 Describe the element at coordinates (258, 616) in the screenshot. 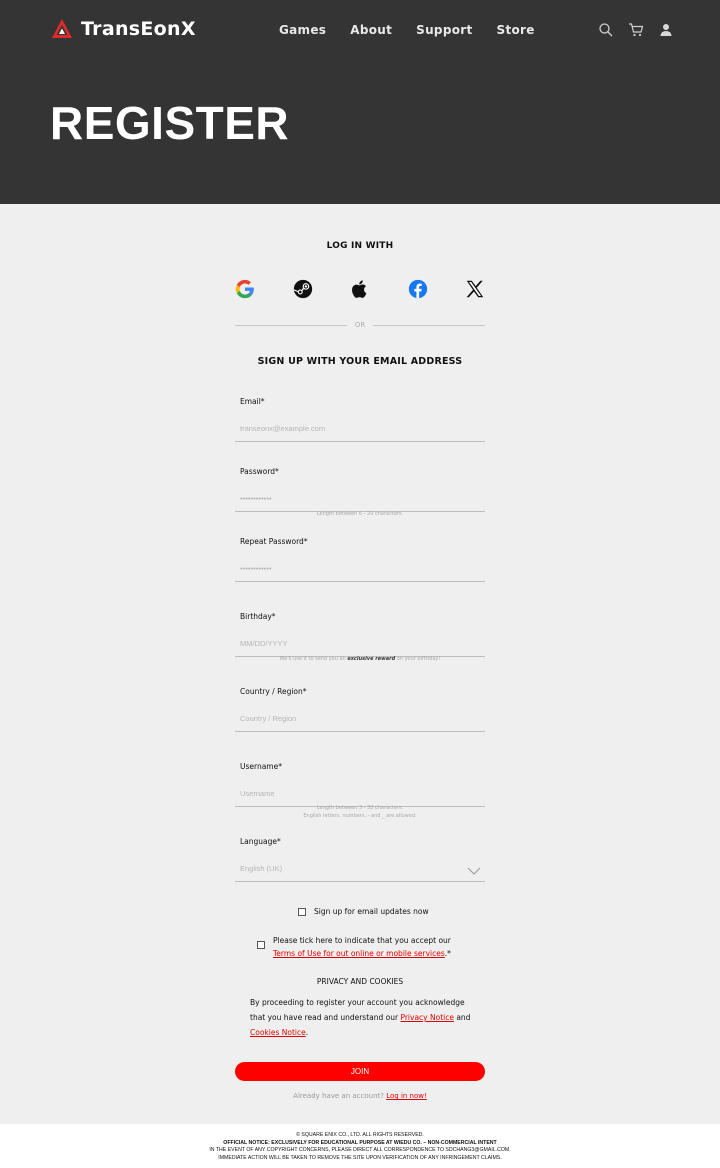

I see `birthday-label: Birthday*` at that location.